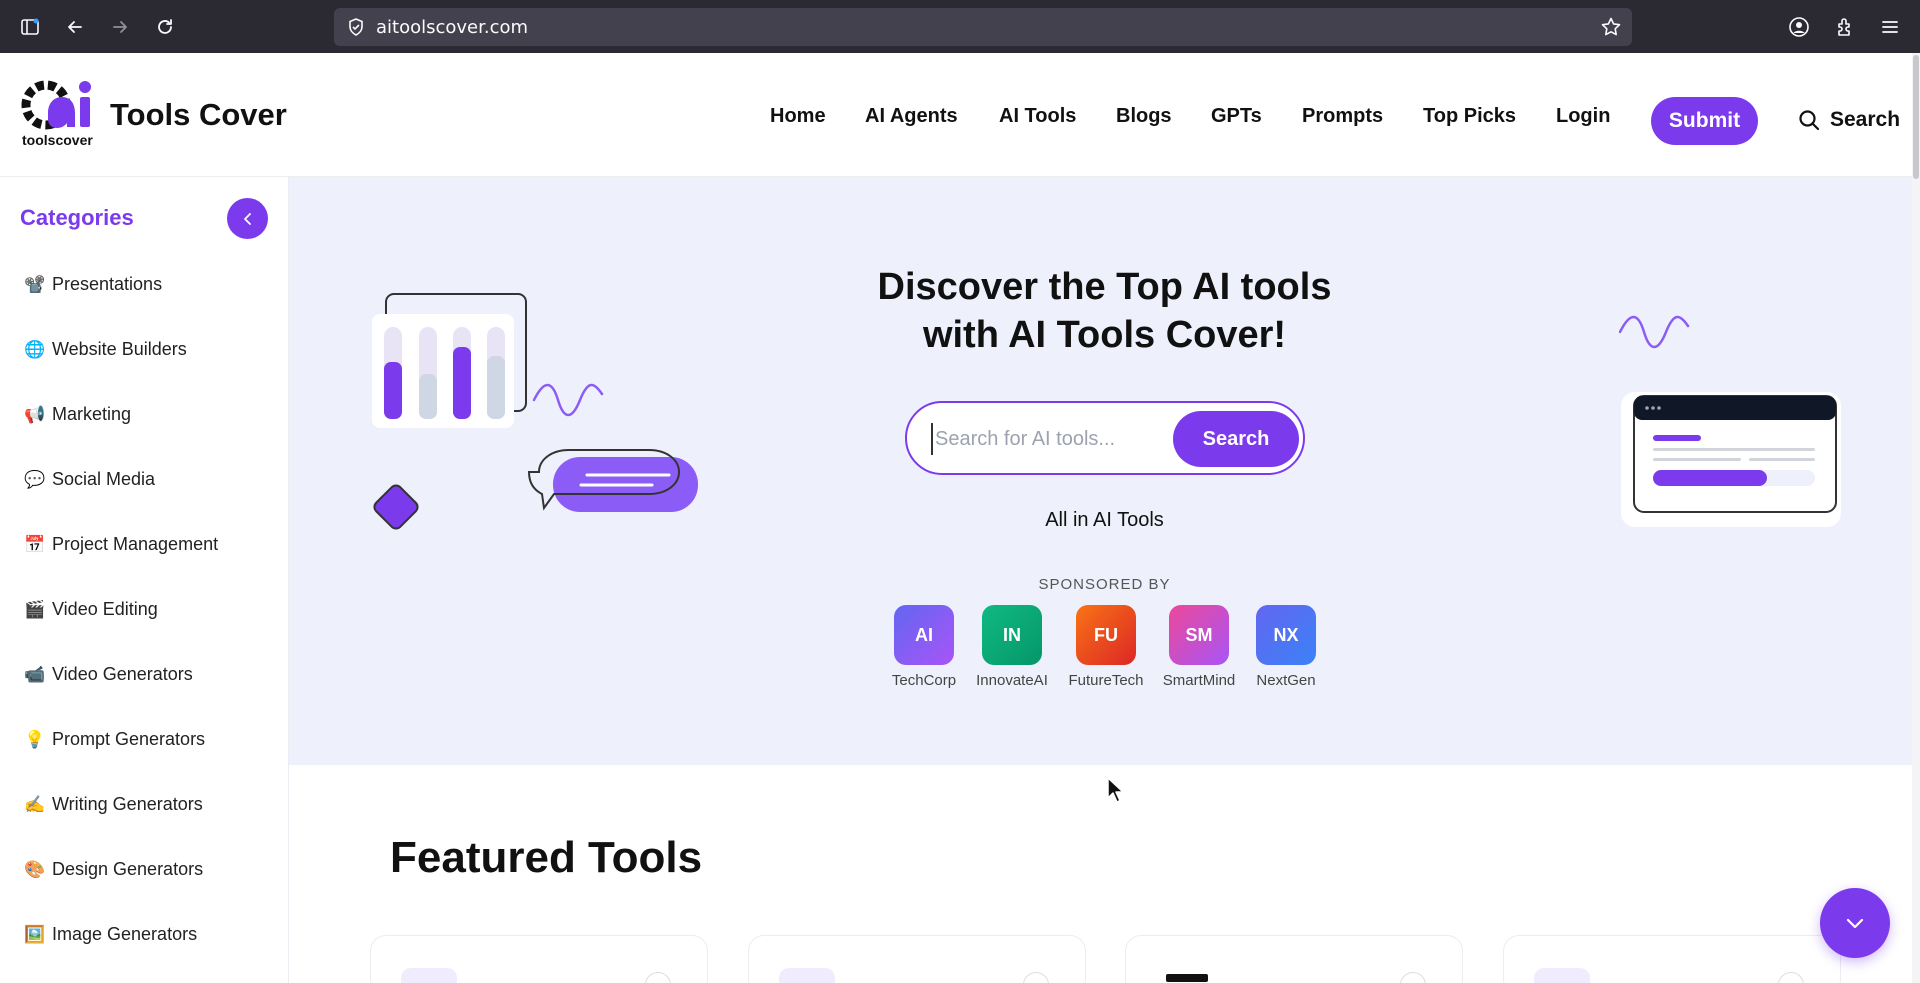 Image resolution: width=1920 pixels, height=983 pixels. I want to click on clapperboard-icon: 🎬, so click(35, 609).